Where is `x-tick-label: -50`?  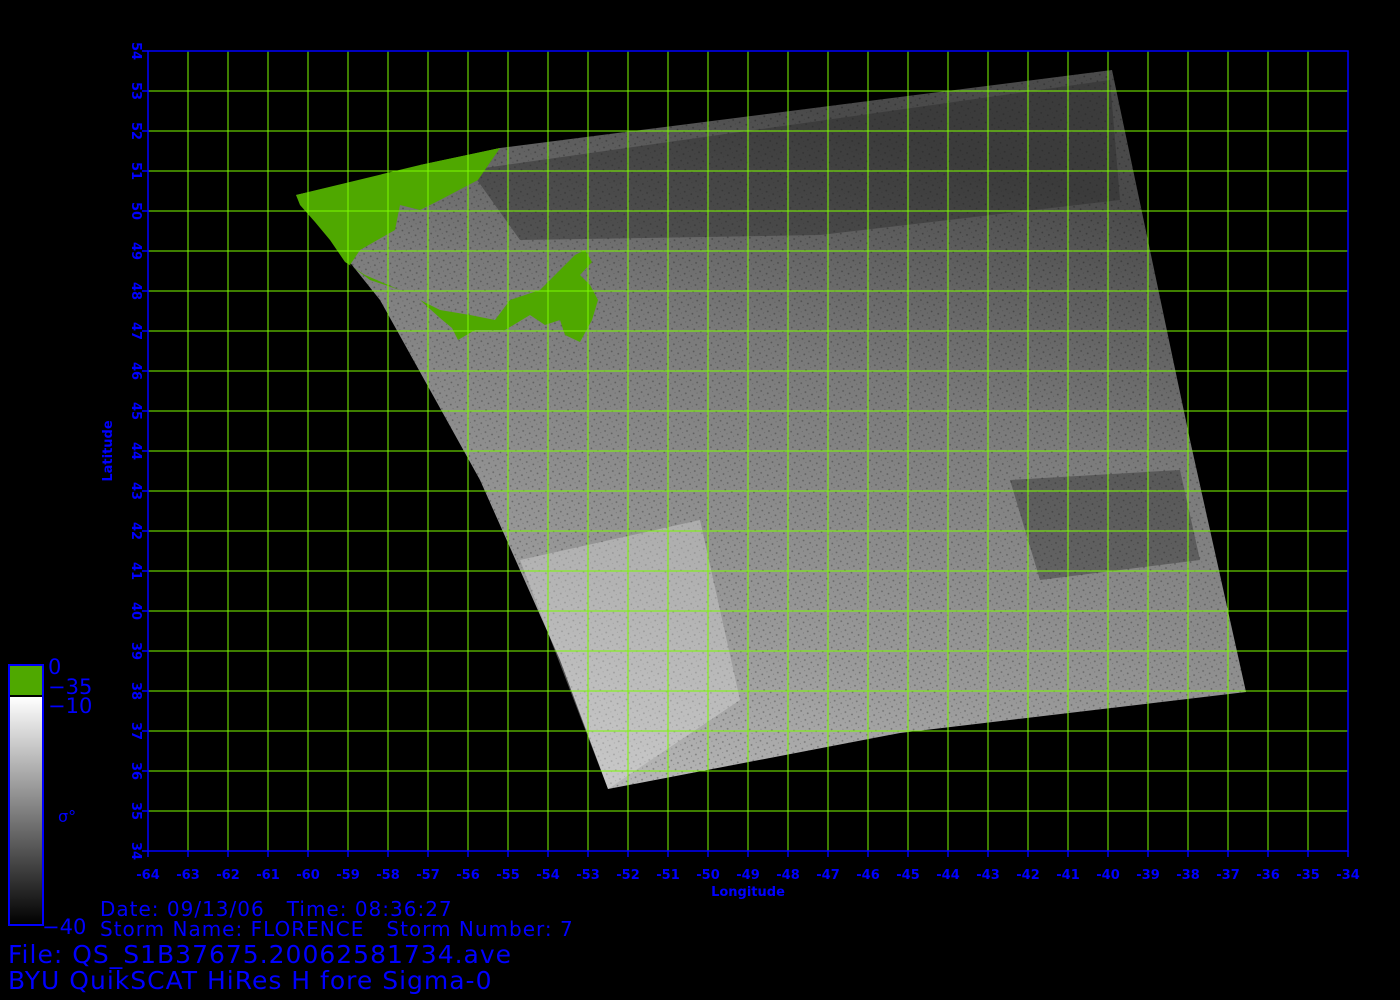
x-tick-label: -50 is located at coordinates (708, 875).